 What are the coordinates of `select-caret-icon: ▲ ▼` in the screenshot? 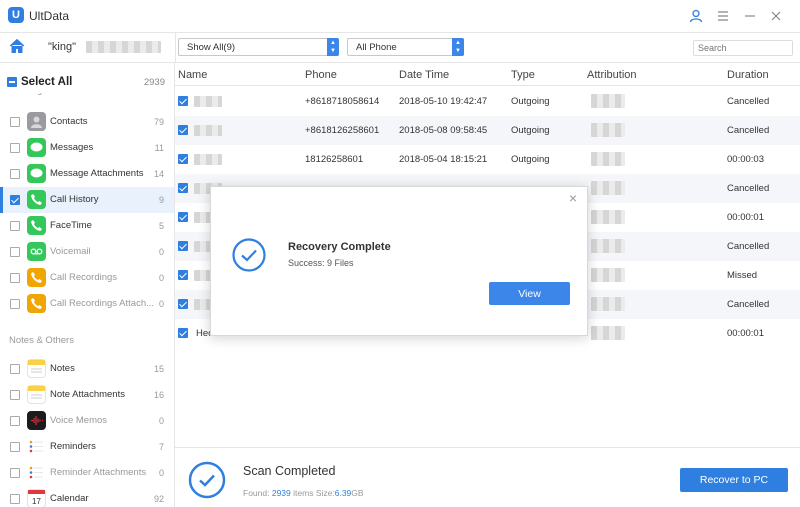 It's located at (333, 47).